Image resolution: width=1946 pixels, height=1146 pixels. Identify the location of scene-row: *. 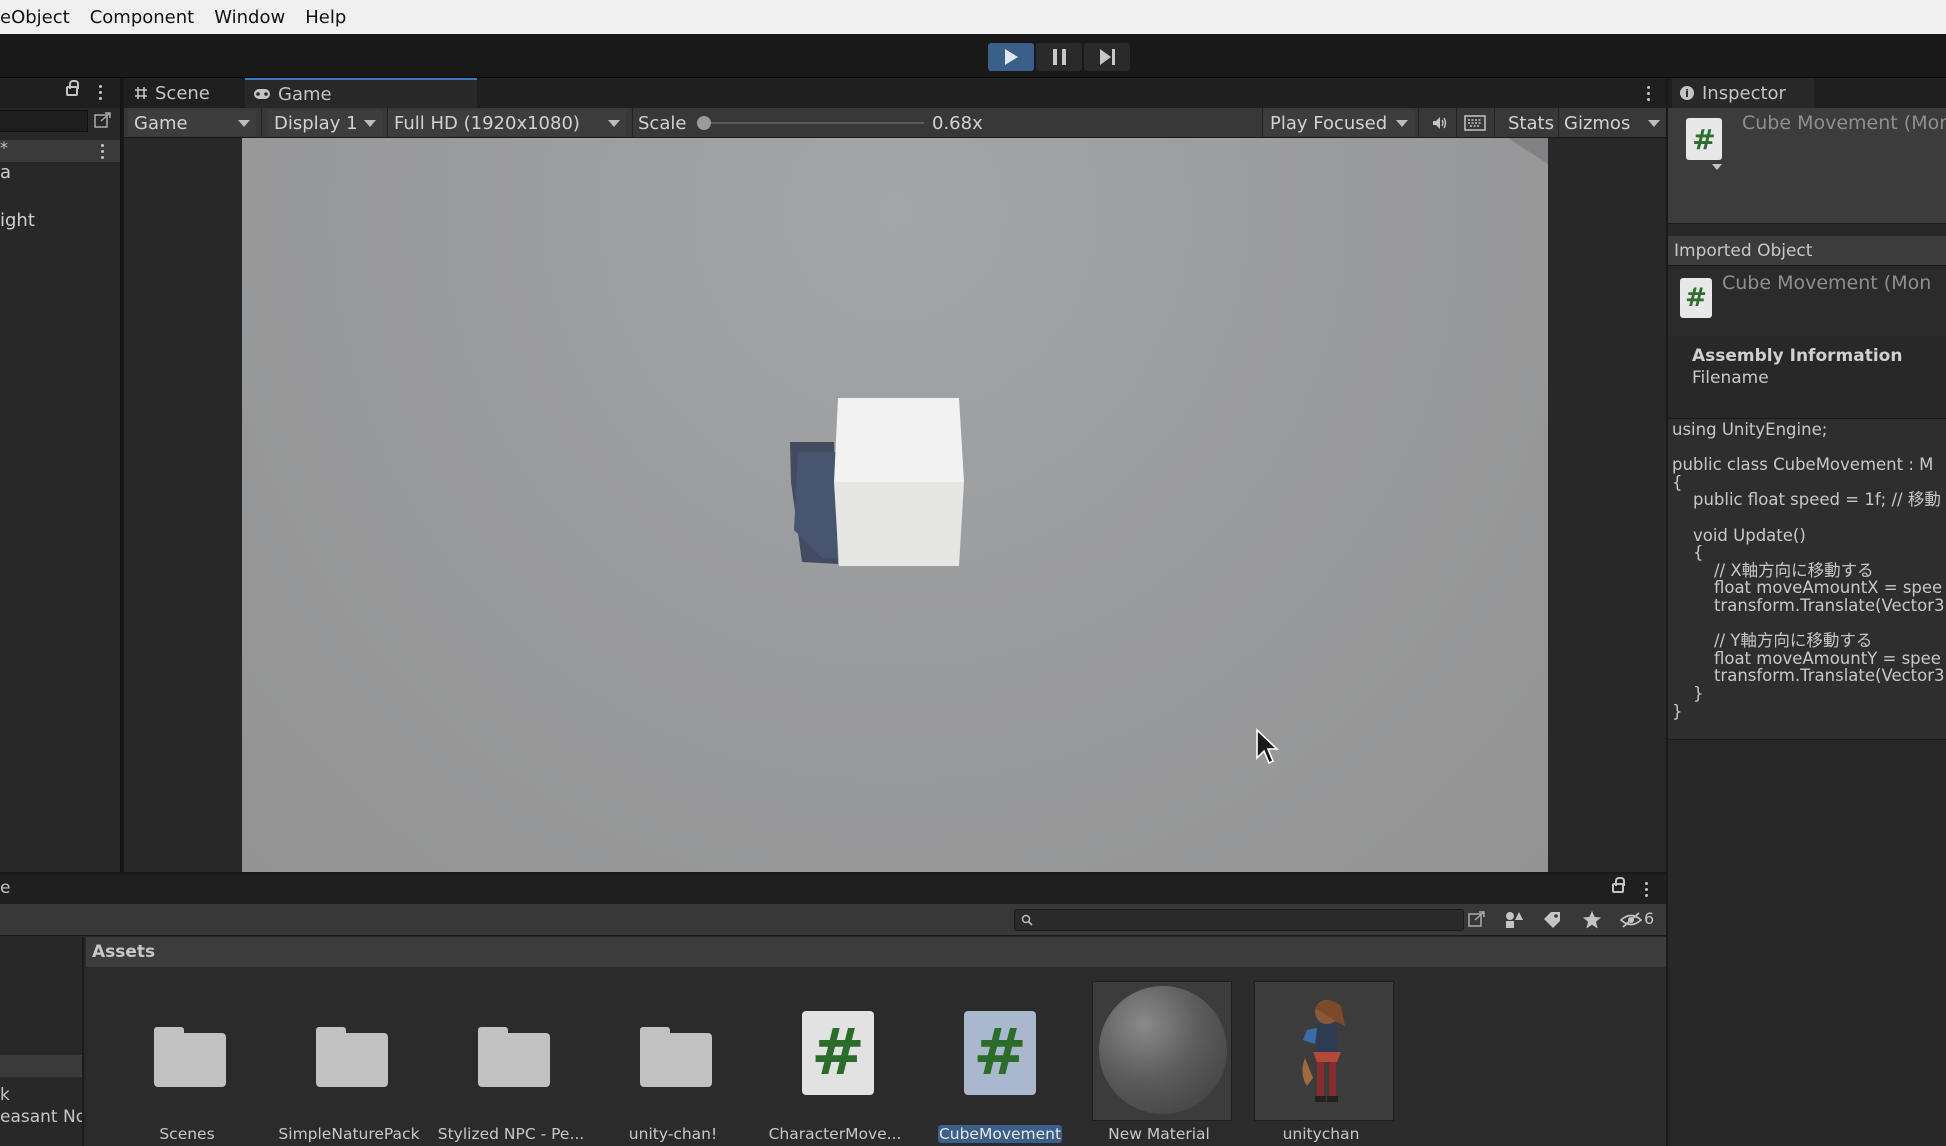
(60, 150).